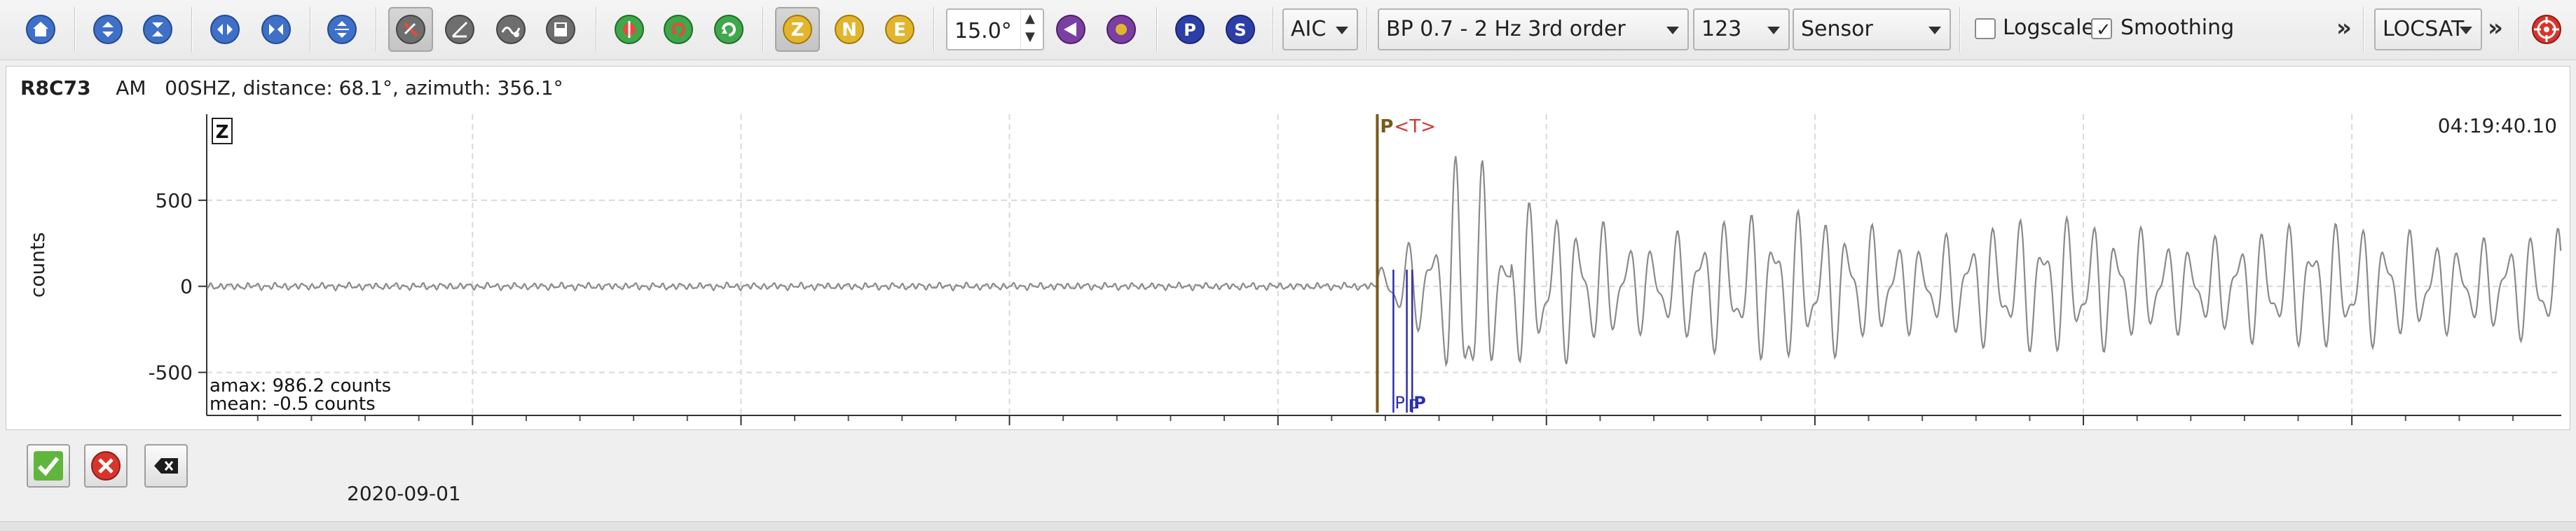  I want to click on eraser-icon, so click(166, 466).